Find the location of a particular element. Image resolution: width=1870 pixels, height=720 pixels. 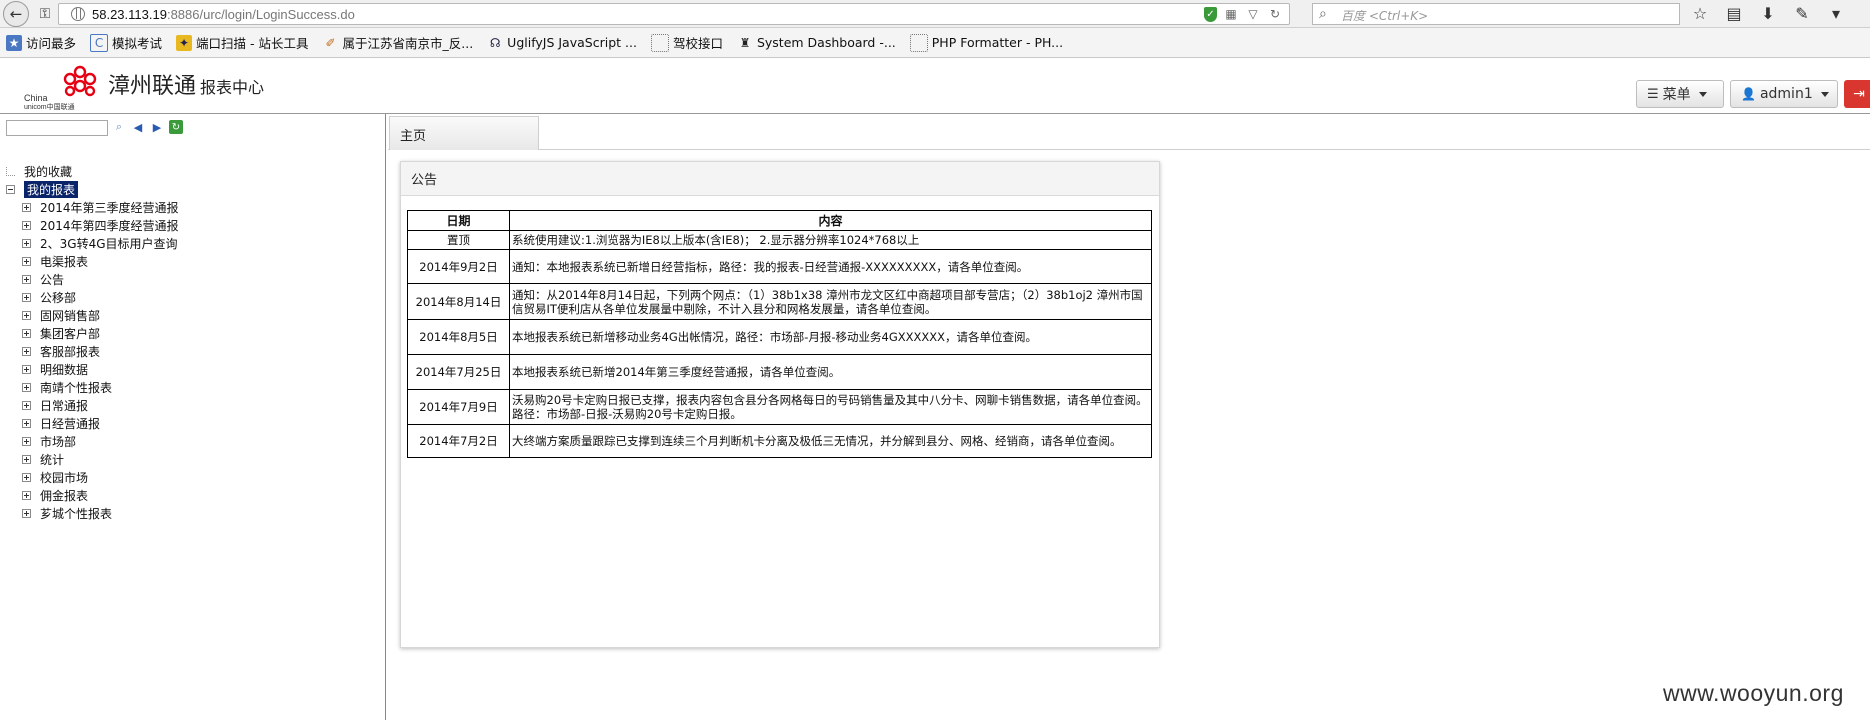

user-menu-button: 👤 admin1 is located at coordinates (1784, 94).